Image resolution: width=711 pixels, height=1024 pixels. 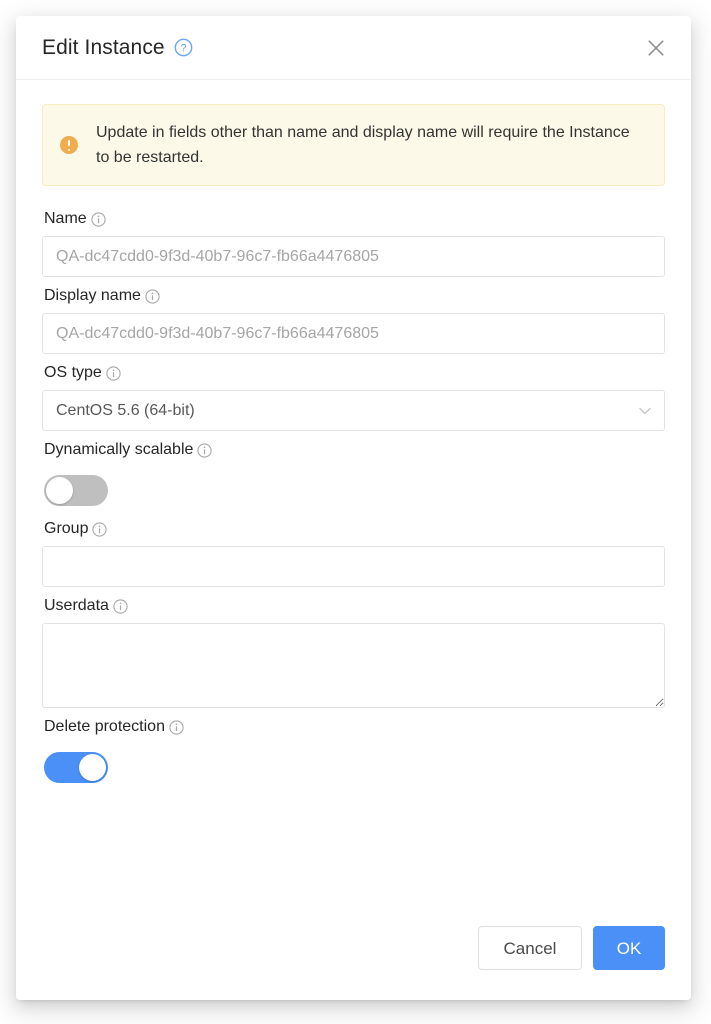 I want to click on cancel-button: Cancel, so click(x=530, y=948).